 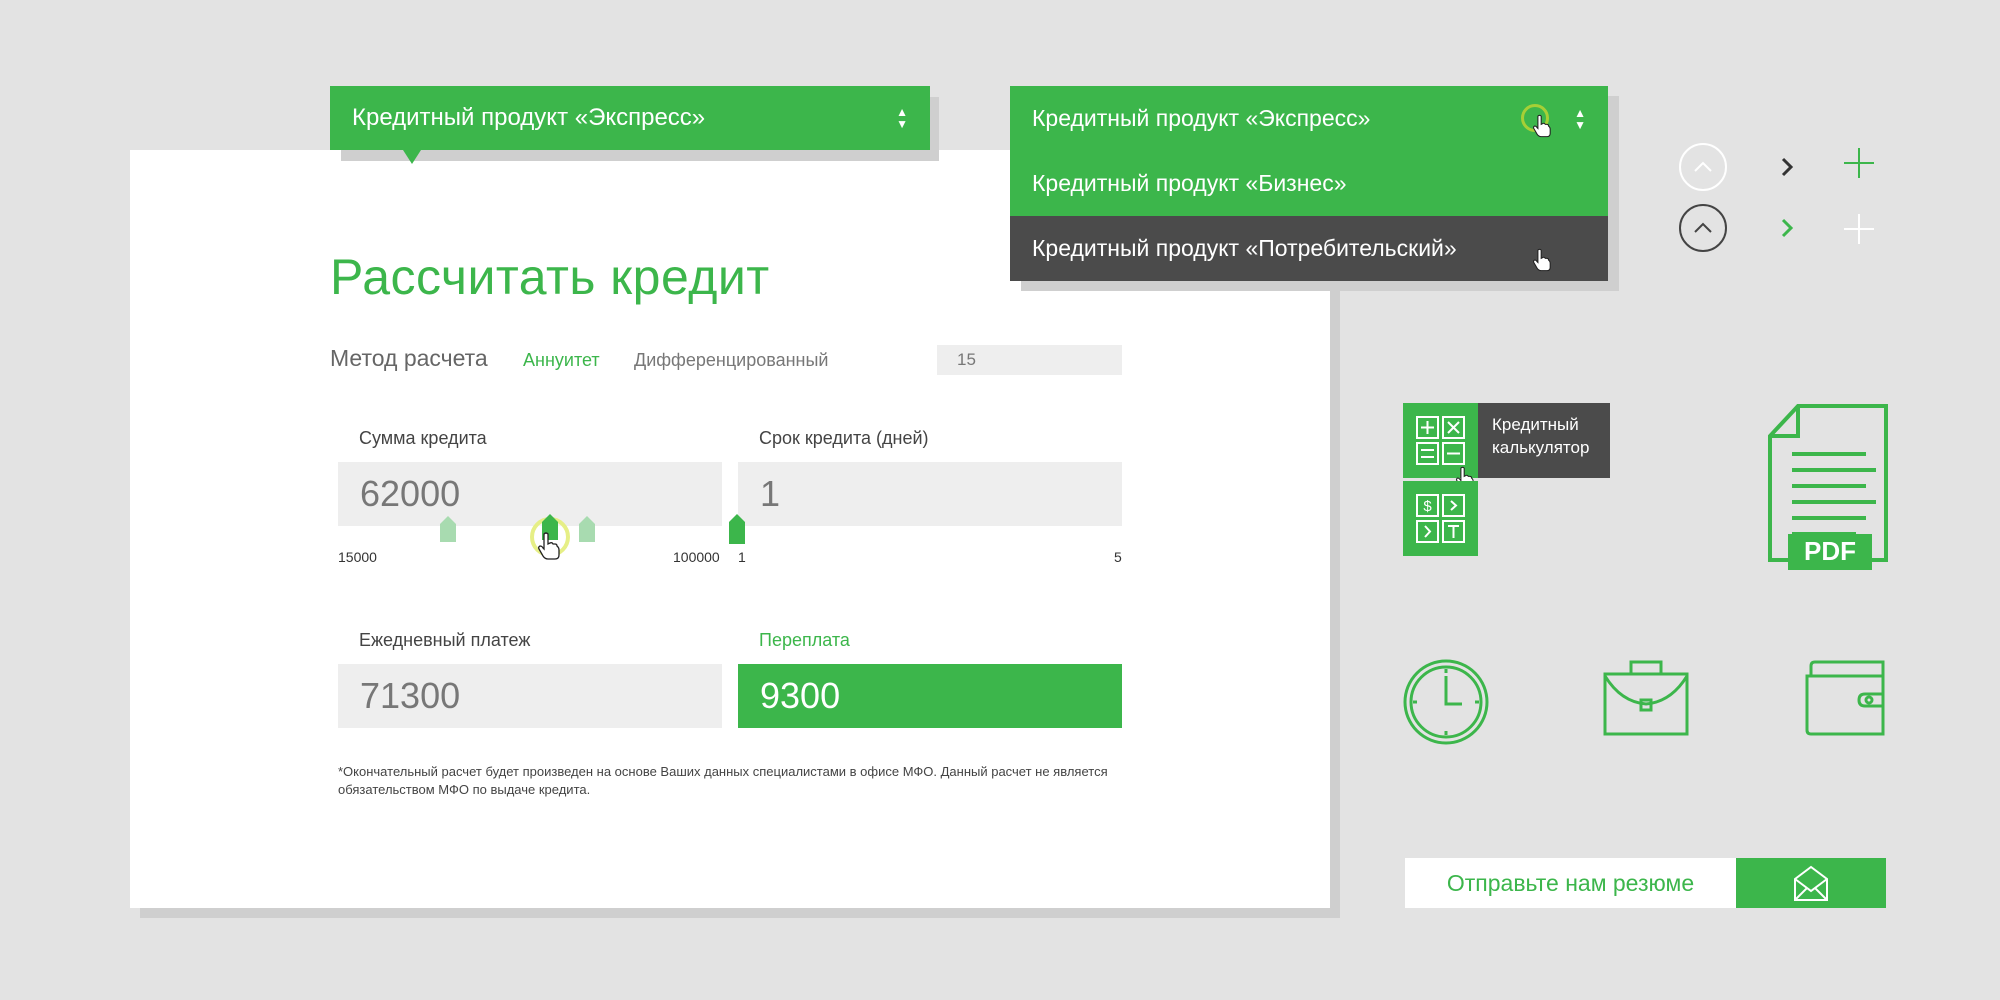 What do you see at coordinates (1029, 360) in the screenshot?
I see `period-input` at bounding box center [1029, 360].